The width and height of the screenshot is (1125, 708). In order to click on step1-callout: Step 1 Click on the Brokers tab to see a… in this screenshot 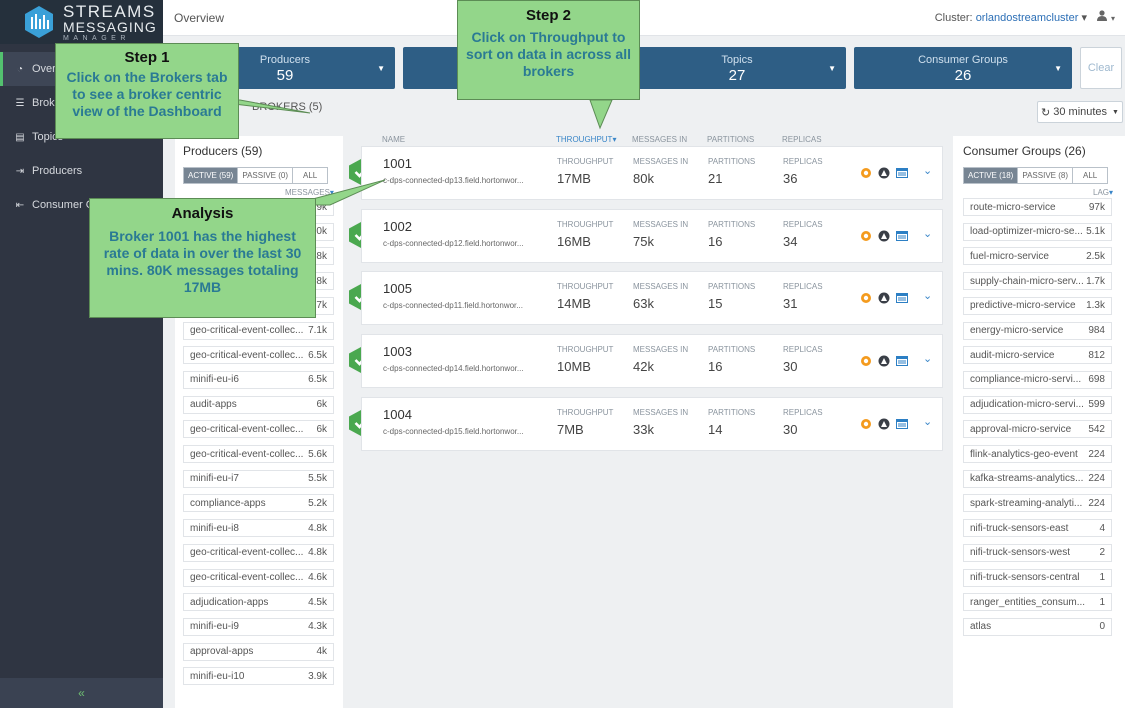, I will do `click(147, 91)`.